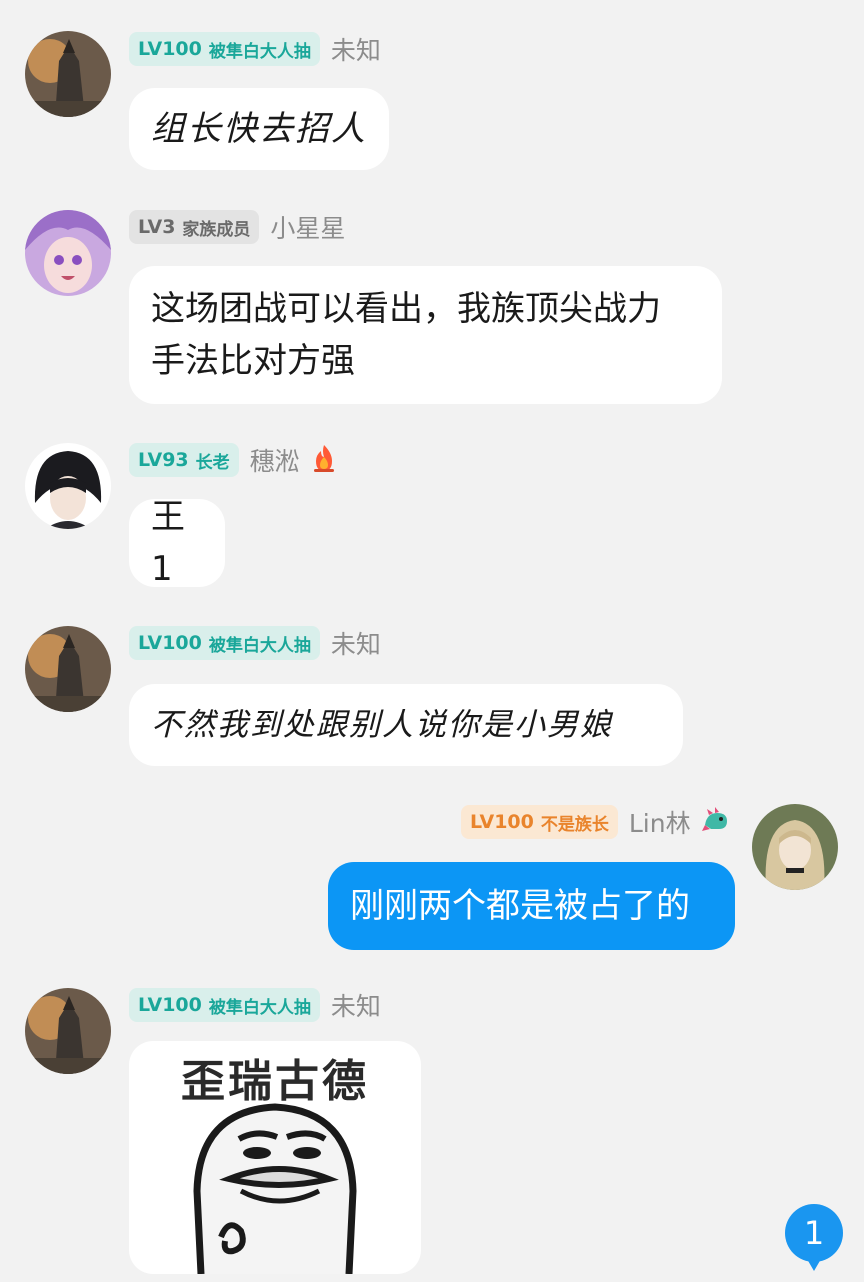  I want to click on sticker-image: 歪瑞古德, so click(275, 1157).